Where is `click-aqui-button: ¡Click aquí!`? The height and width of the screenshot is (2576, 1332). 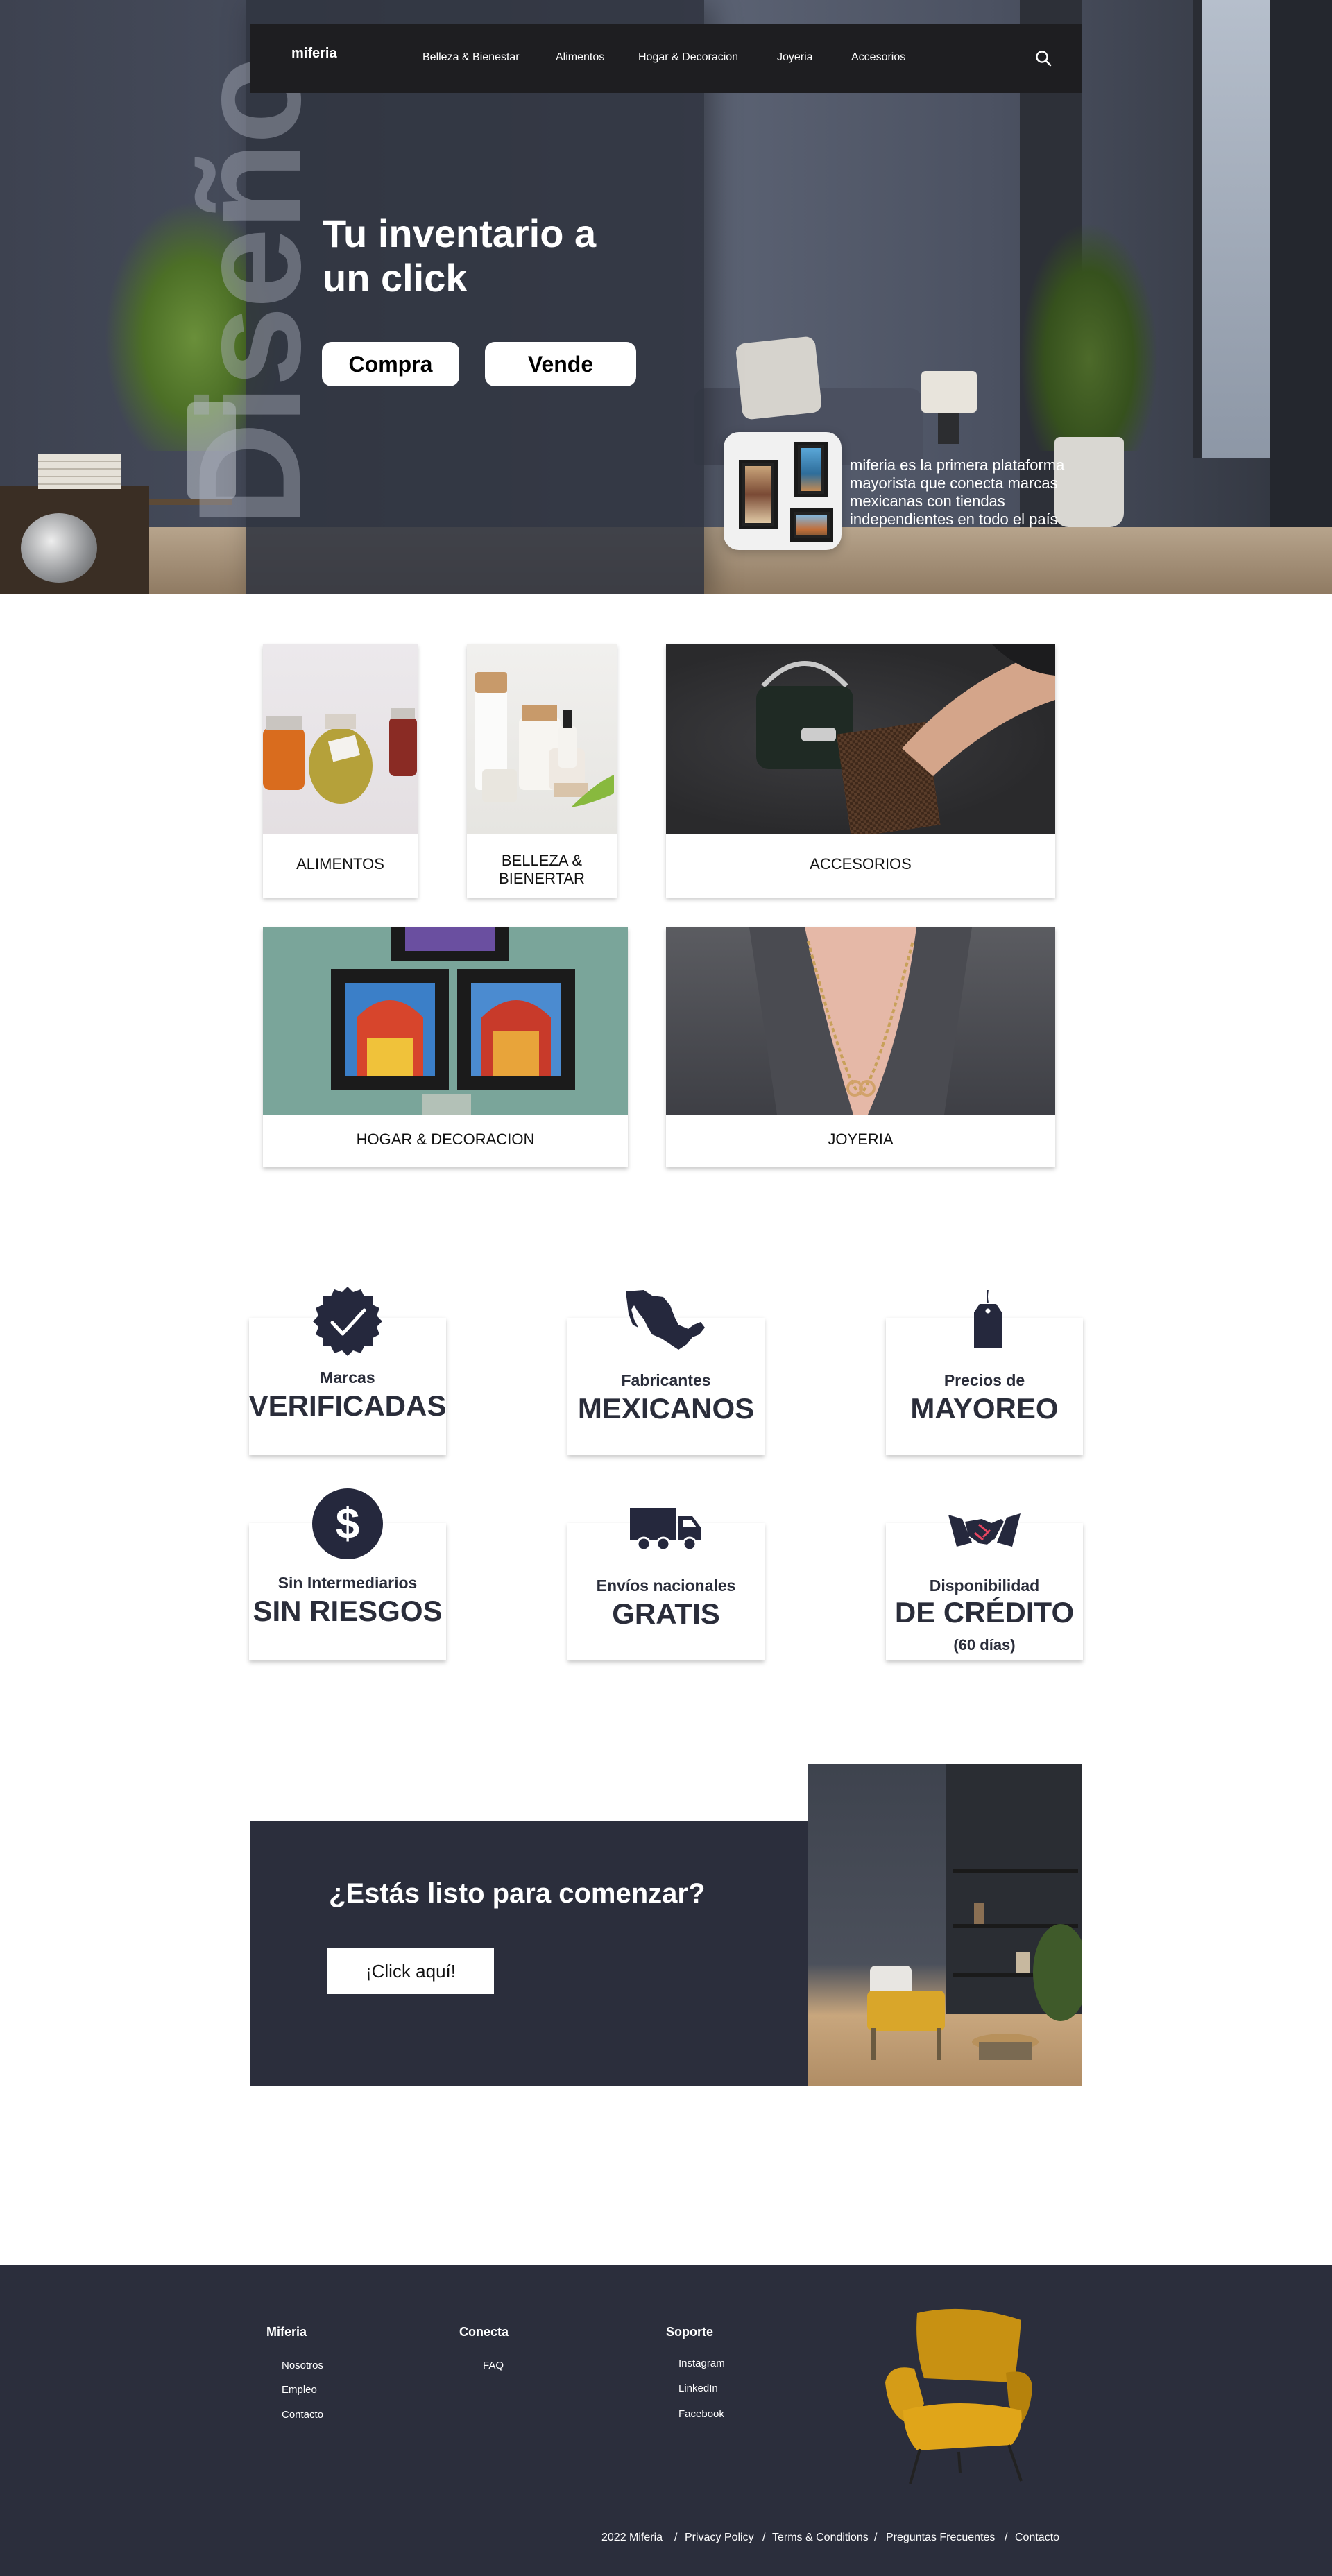 click-aqui-button: ¡Click aquí! is located at coordinates (410, 1971).